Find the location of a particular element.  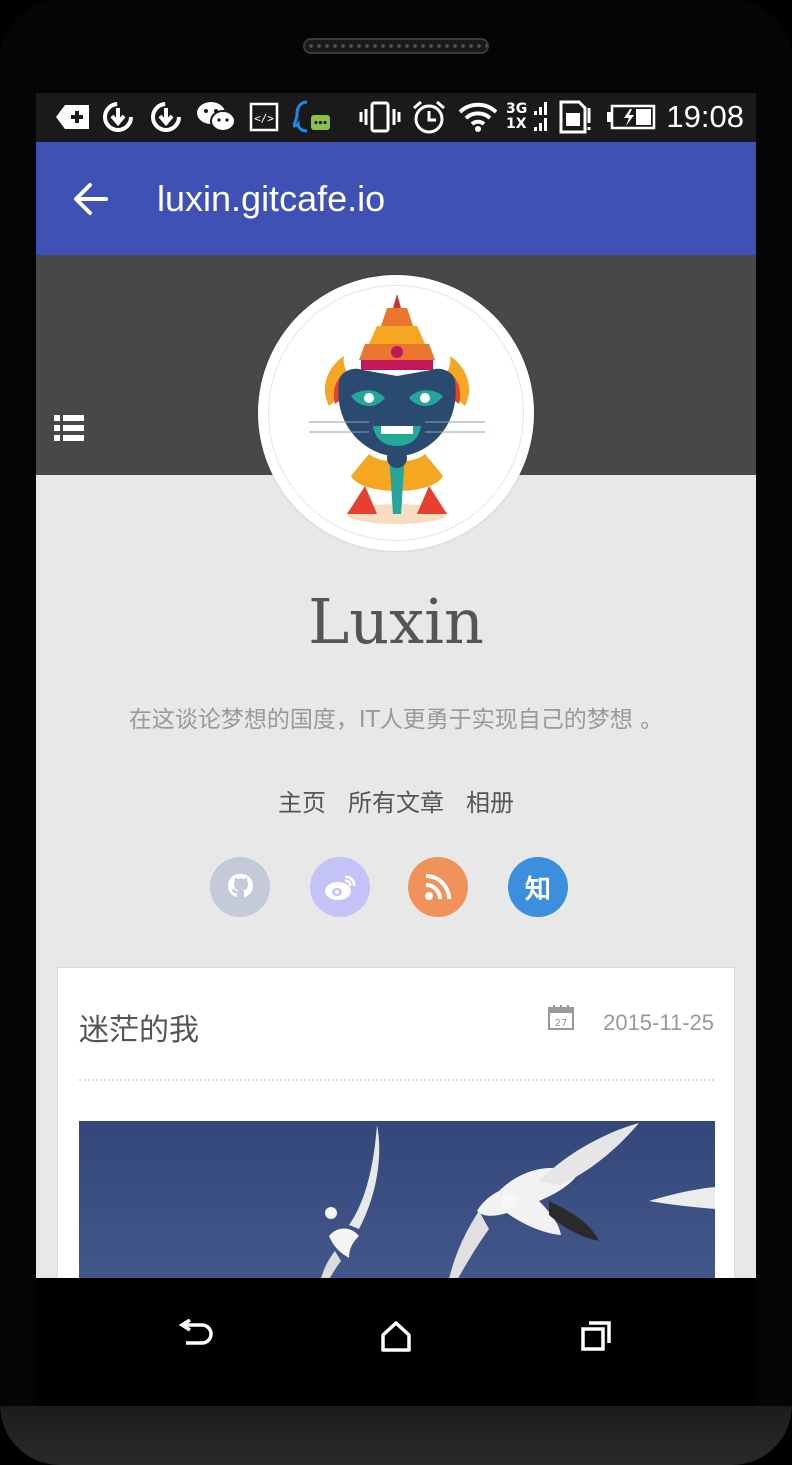

zhihu-icon: 知 is located at coordinates (538, 887).